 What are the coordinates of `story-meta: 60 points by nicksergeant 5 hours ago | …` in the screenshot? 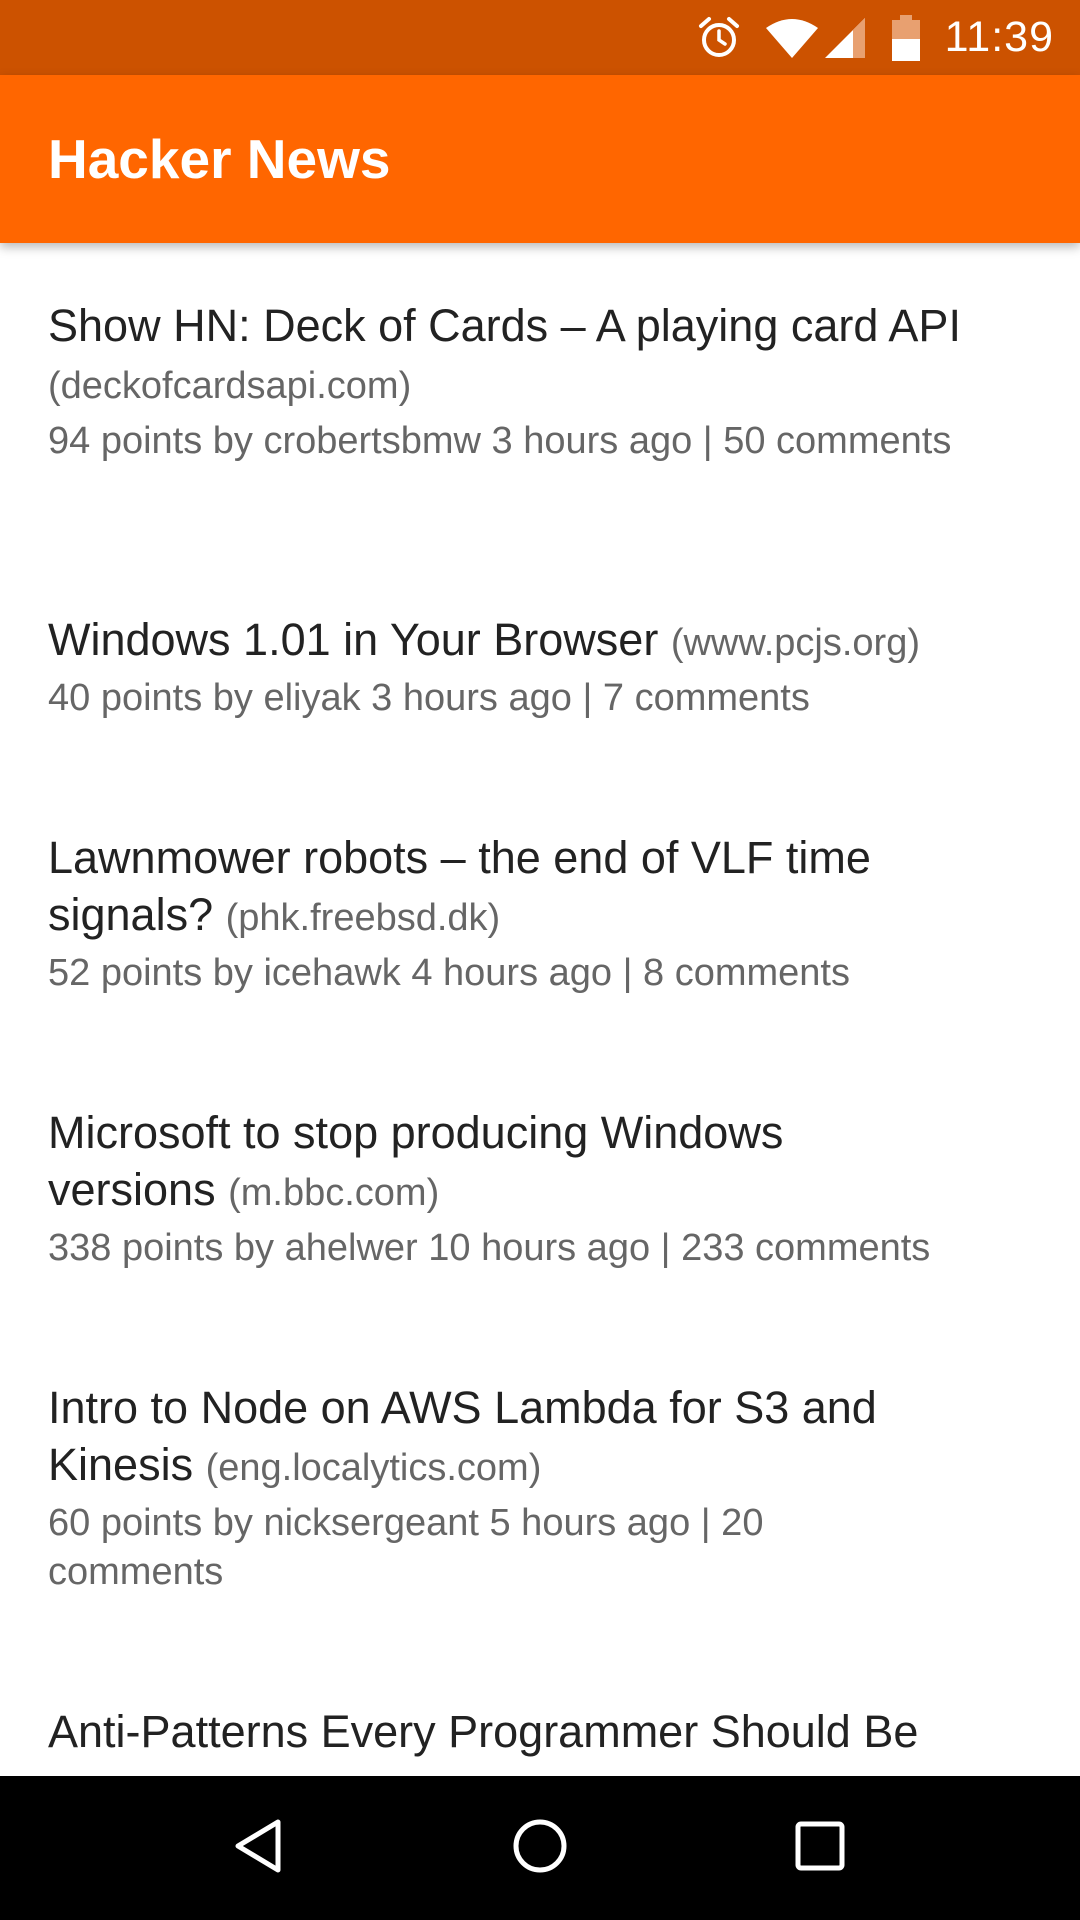 It's located at (406, 1547).